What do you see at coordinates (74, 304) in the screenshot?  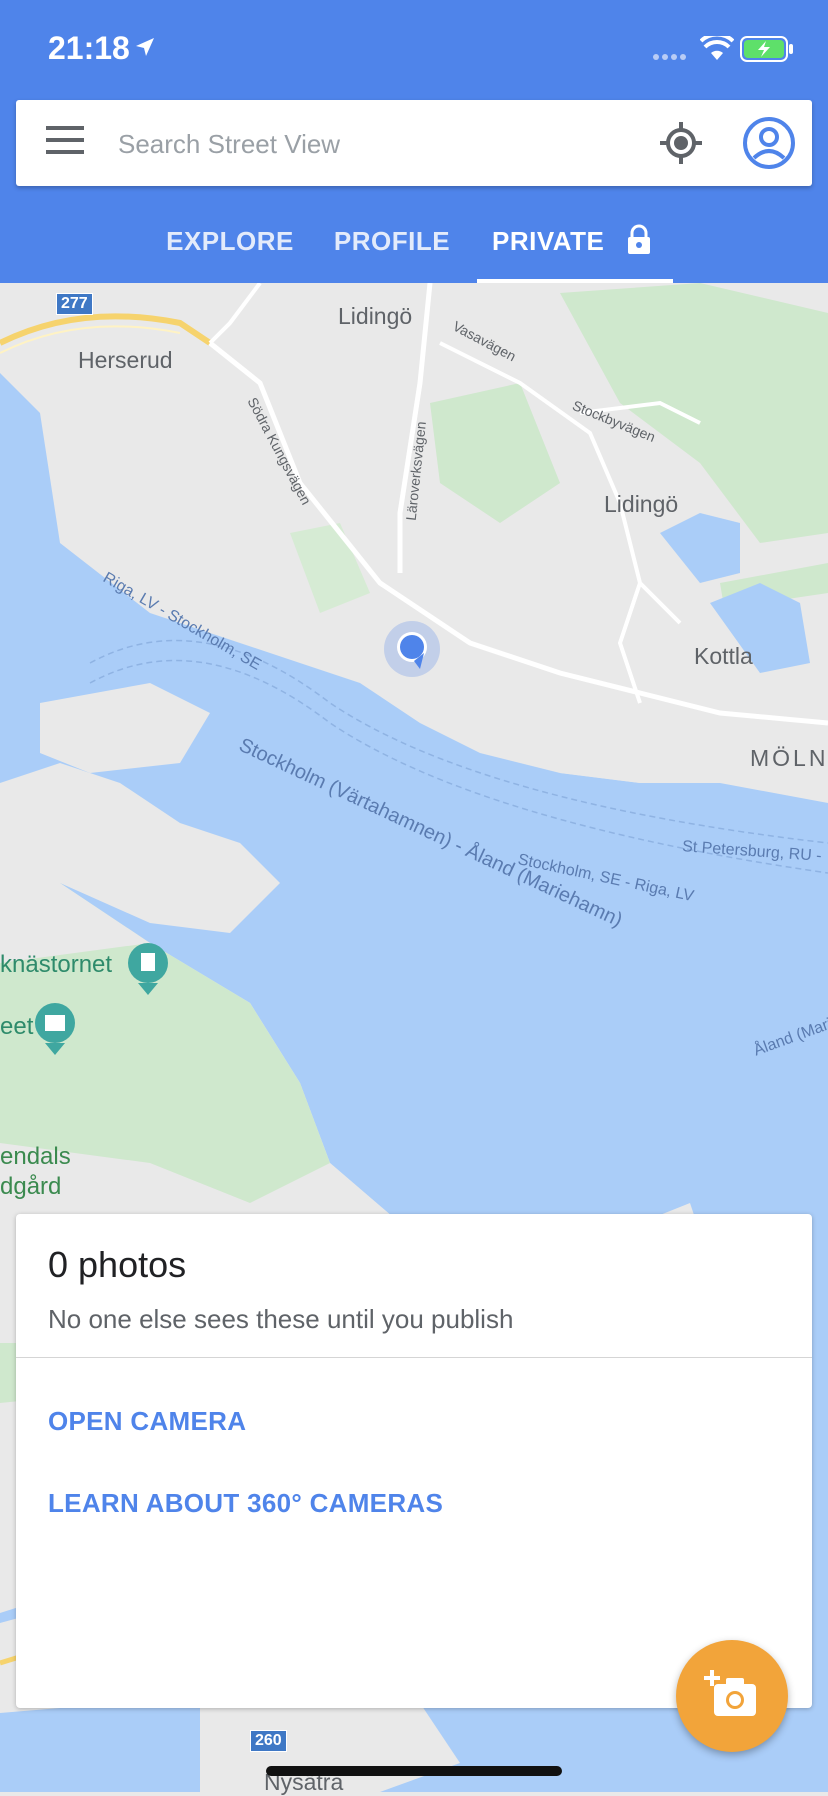 I see `road-shield: 277` at bounding box center [74, 304].